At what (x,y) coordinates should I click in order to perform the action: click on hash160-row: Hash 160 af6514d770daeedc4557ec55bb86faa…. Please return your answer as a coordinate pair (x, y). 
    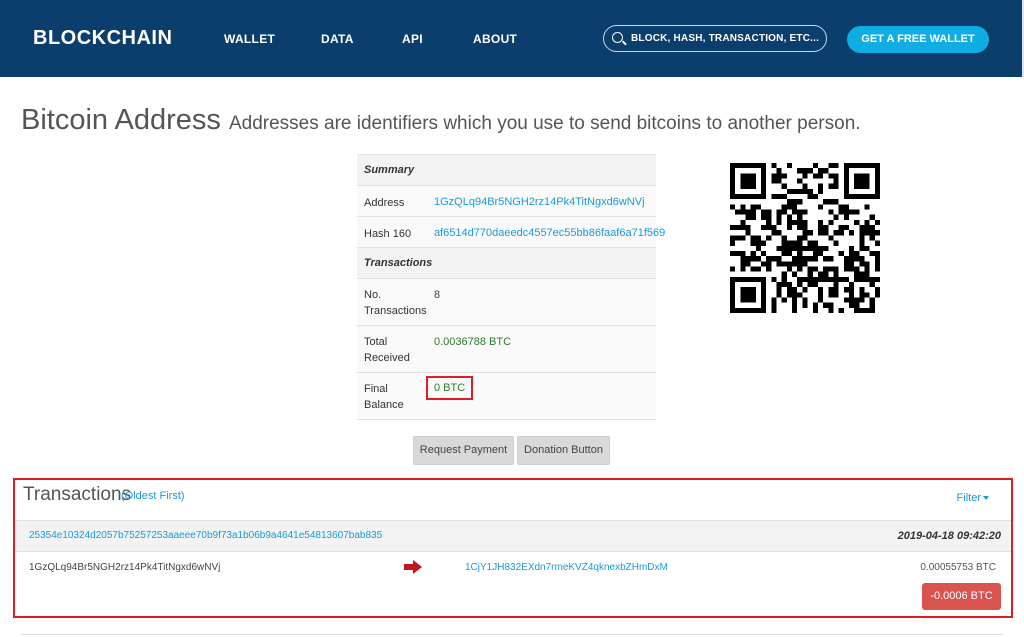
    Looking at the image, I should click on (511, 231).